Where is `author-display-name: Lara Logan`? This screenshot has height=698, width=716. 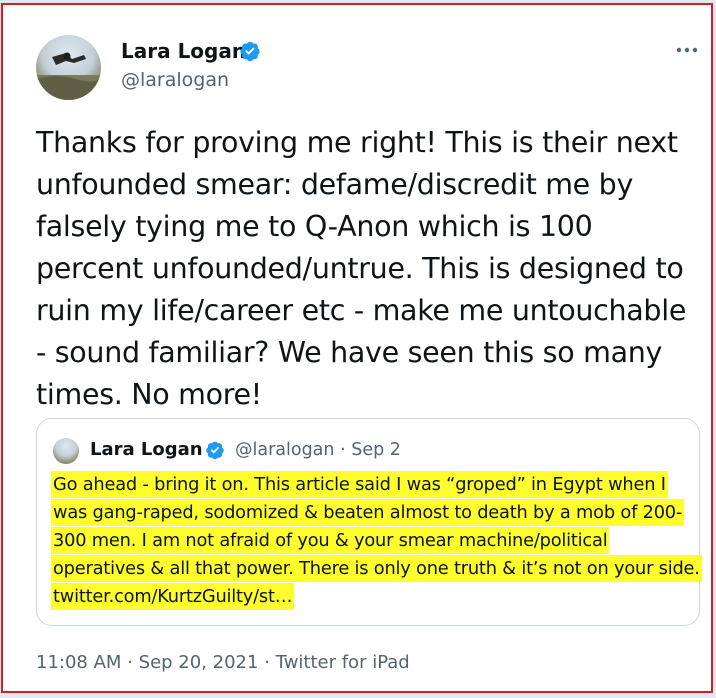
author-display-name: Lara Logan is located at coordinates (183, 51).